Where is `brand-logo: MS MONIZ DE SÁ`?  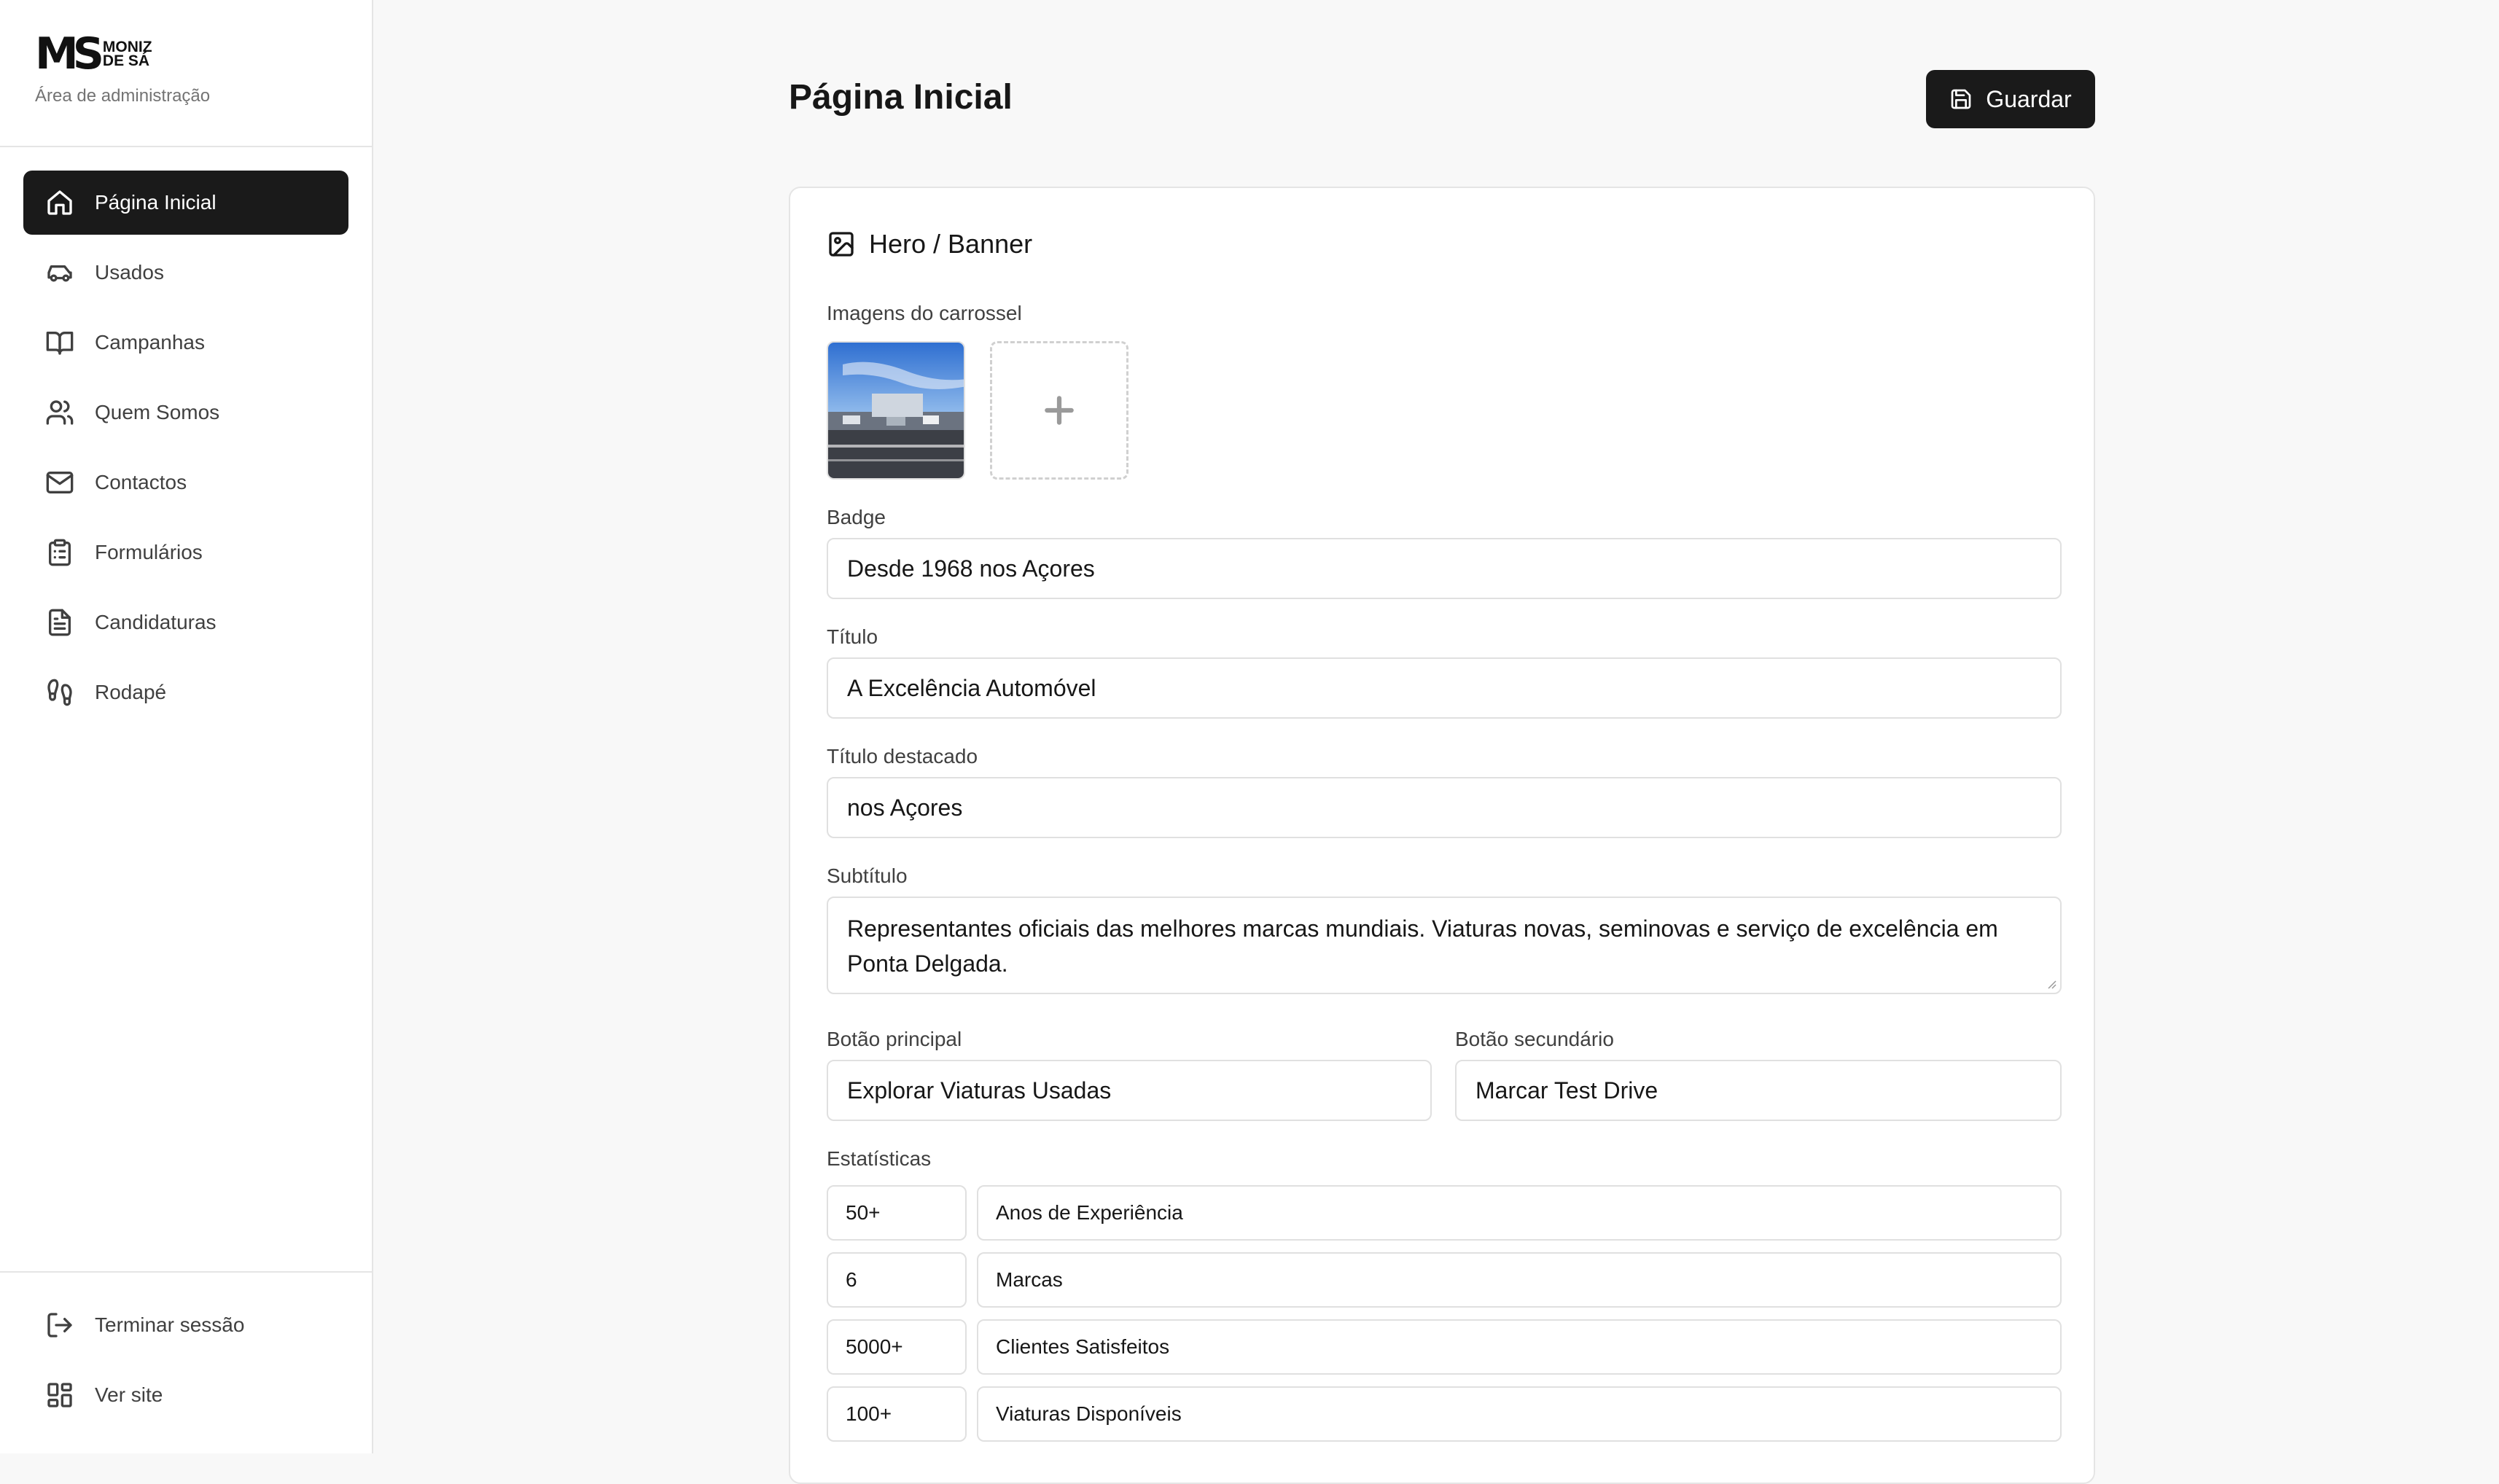
brand-logo: MS MONIZ DE SÁ is located at coordinates (122, 54).